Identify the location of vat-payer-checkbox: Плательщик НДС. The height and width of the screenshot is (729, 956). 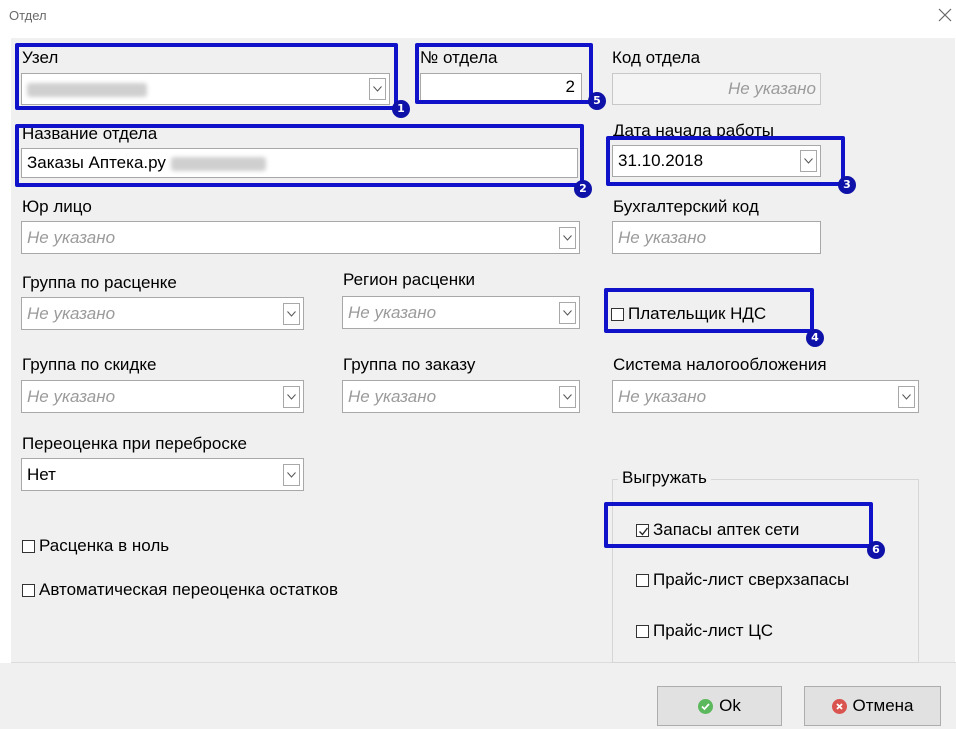
(688, 314).